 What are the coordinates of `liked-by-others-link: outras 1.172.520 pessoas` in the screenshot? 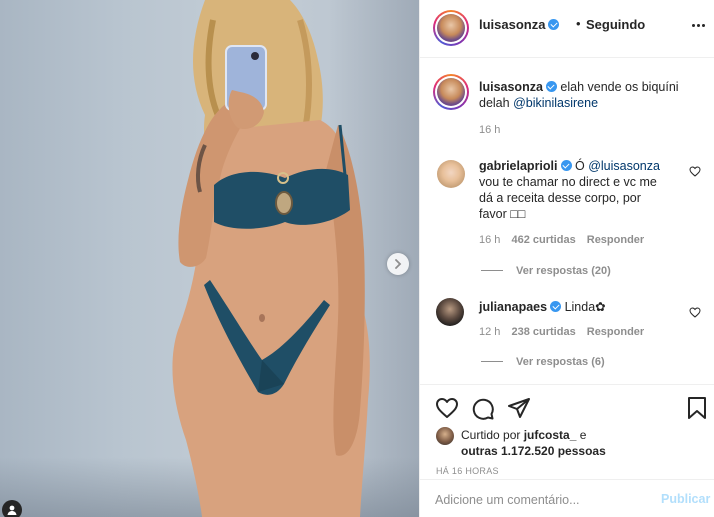 It's located at (533, 451).